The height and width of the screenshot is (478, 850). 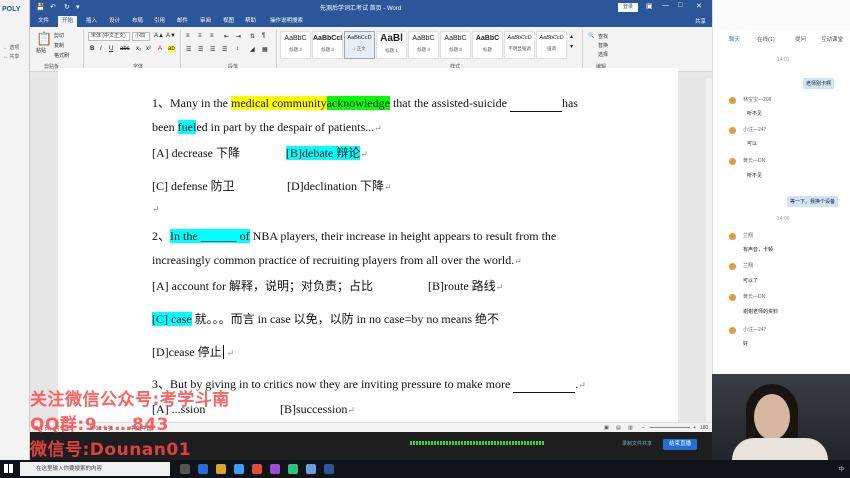 I want to click on left-menu-item: ← 选项, so click(x=11, y=47).